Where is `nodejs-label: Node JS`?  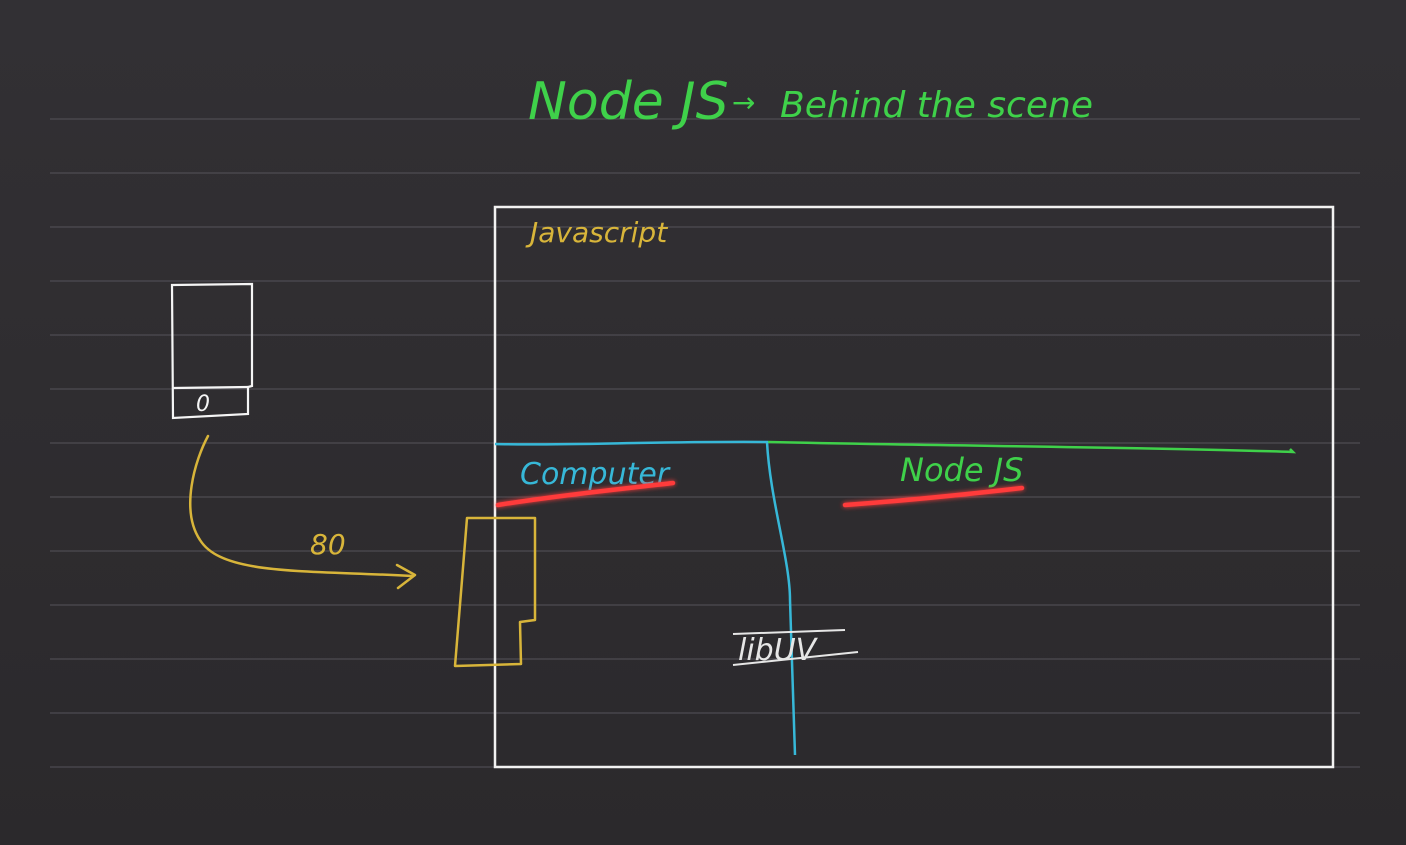 nodejs-label: Node JS is located at coordinates (961, 470).